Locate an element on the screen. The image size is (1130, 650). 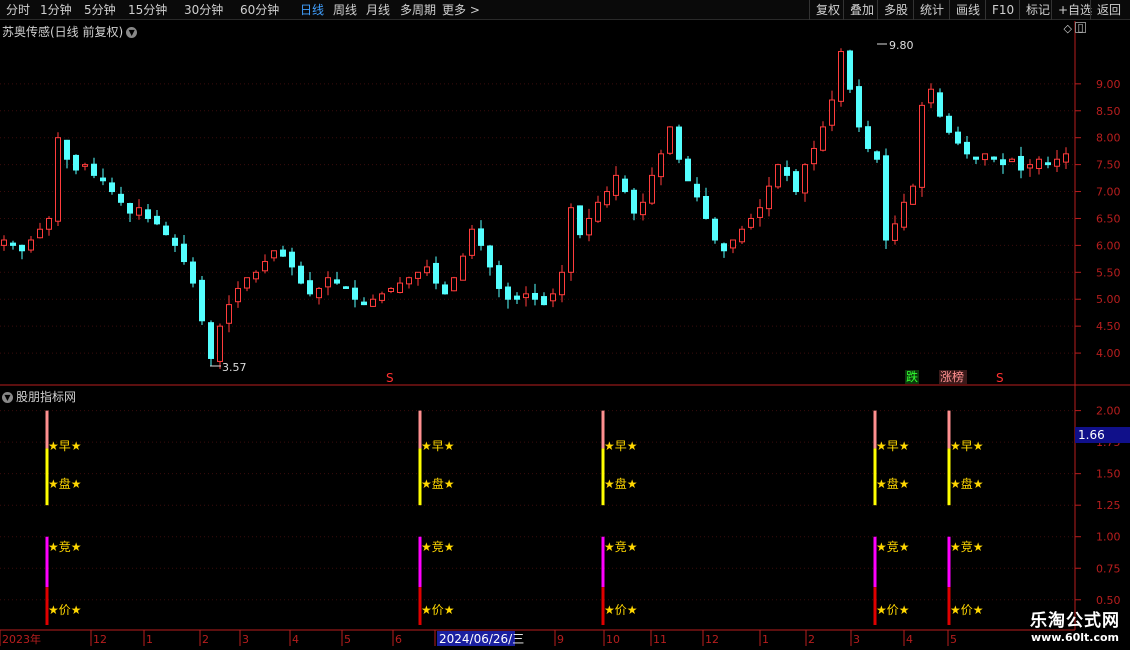
diamond-icon: ◇ is located at coordinates (1068, 28).